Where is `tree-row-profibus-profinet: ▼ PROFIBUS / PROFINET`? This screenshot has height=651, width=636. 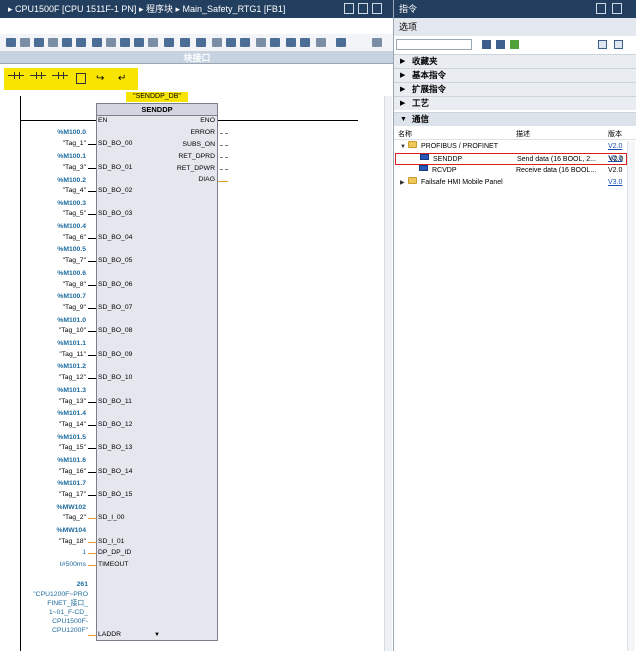
tree-row-profibus-profinet: ▼ PROFIBUS / PROFINET is located at coordinates (515, 147).